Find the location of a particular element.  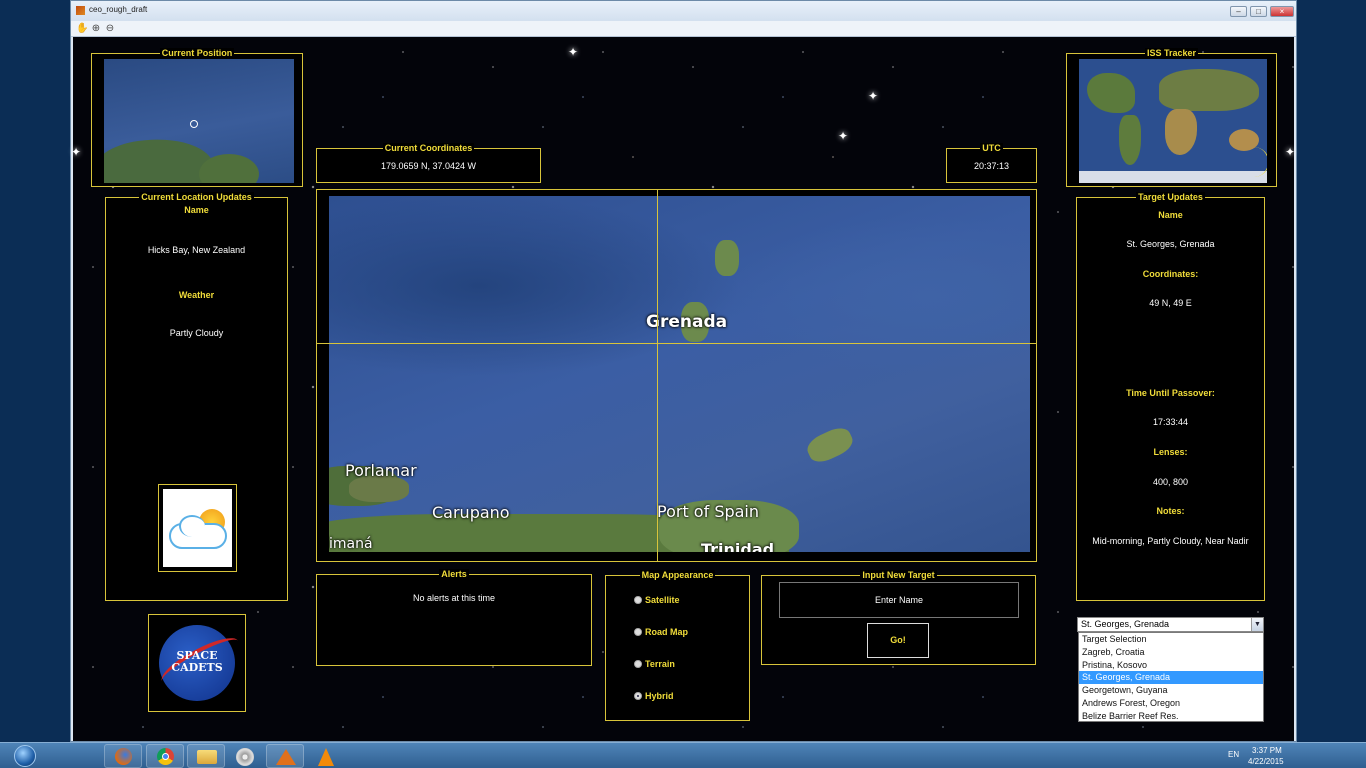

current-position-map is located at coordinates (199, 121).